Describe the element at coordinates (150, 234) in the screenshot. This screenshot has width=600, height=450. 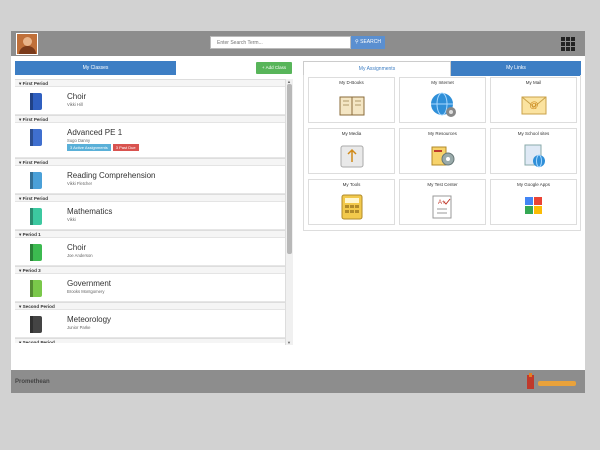
I see `period-header: ▾ Period 1` at that location.